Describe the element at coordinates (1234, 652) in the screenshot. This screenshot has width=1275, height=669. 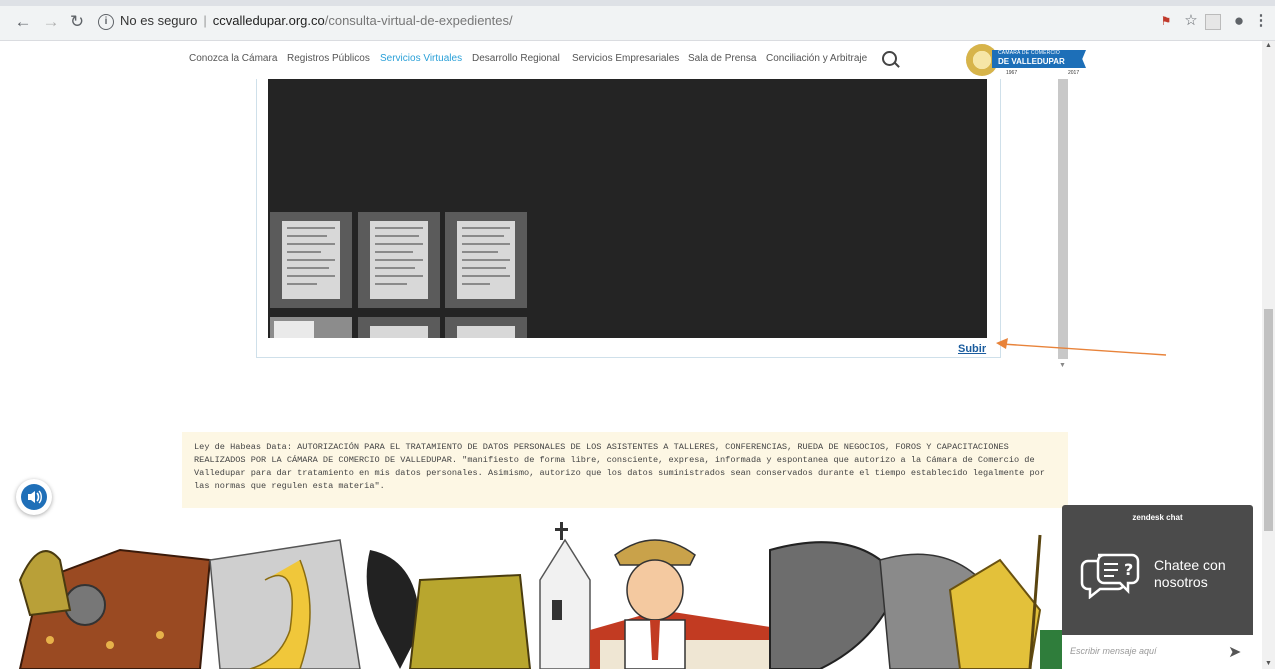
I see `send-icon: ➤` at that location.